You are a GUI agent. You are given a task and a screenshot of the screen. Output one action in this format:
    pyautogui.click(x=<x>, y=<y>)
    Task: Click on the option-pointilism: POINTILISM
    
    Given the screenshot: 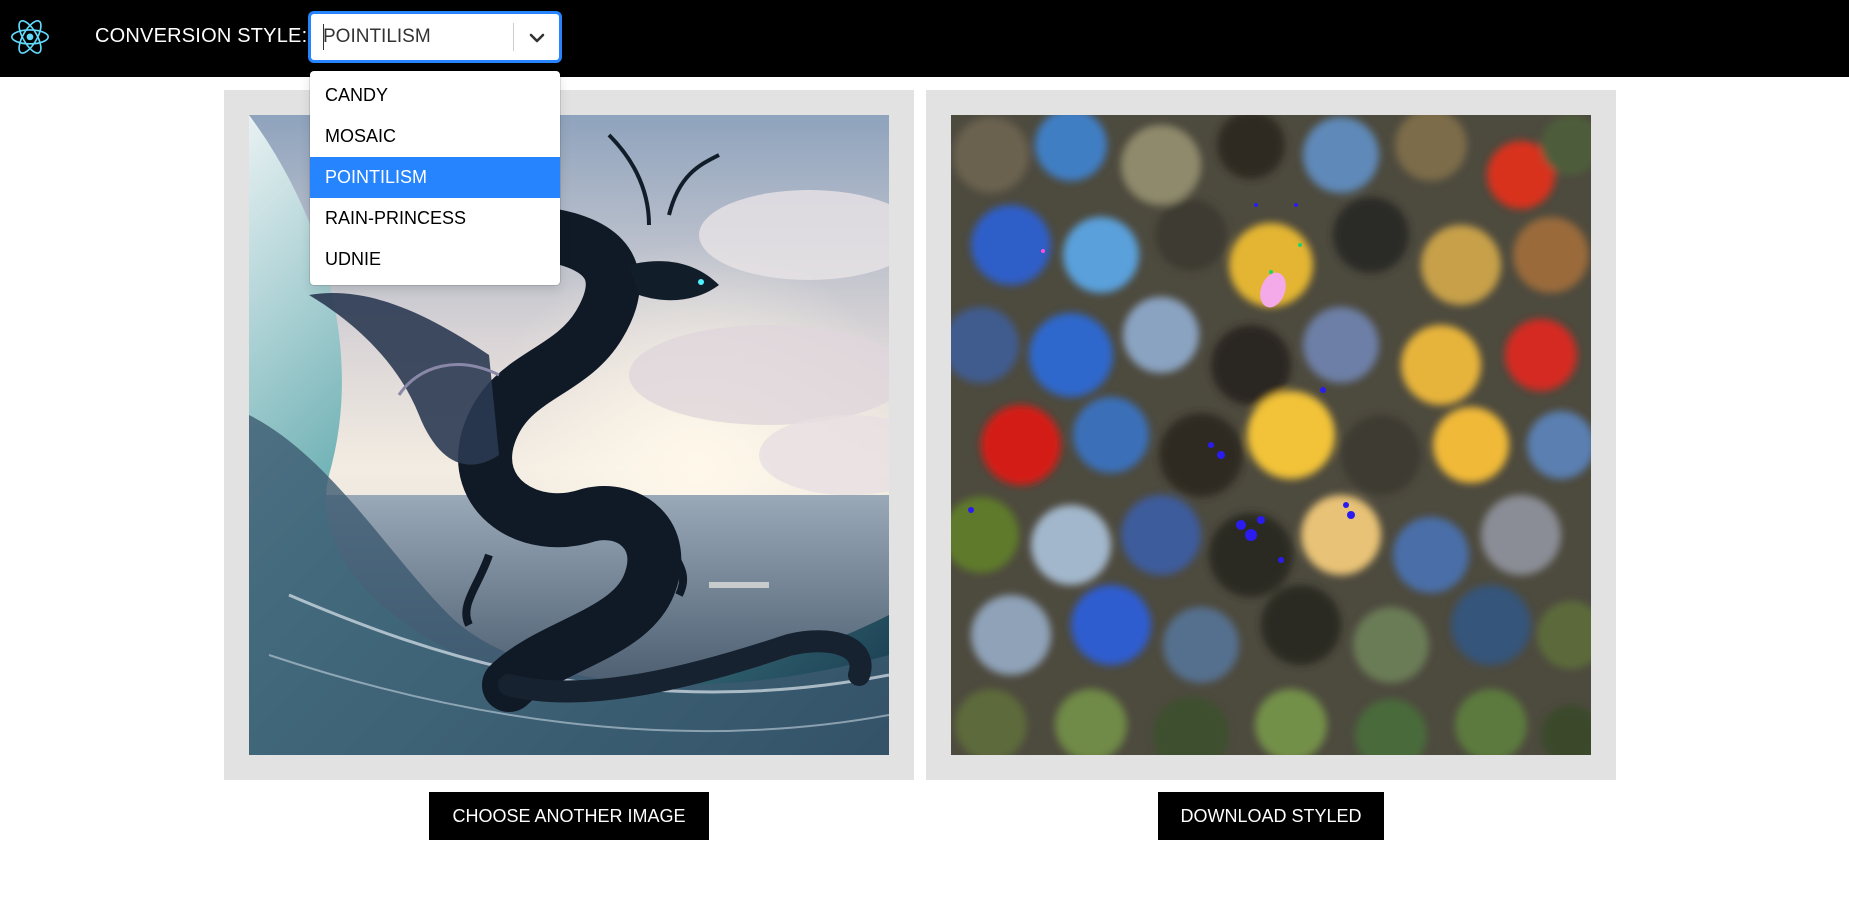 What is the action you would take?
    pyautogui.click(x=435, y=177)
    